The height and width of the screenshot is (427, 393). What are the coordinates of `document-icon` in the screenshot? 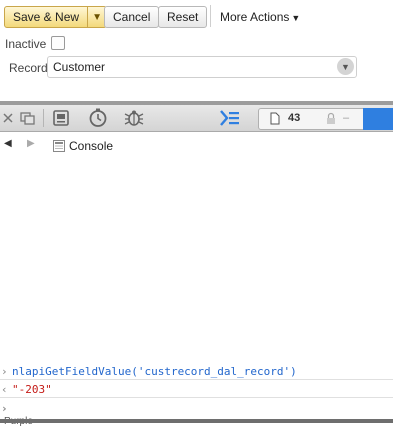 It's located at (275, 120).